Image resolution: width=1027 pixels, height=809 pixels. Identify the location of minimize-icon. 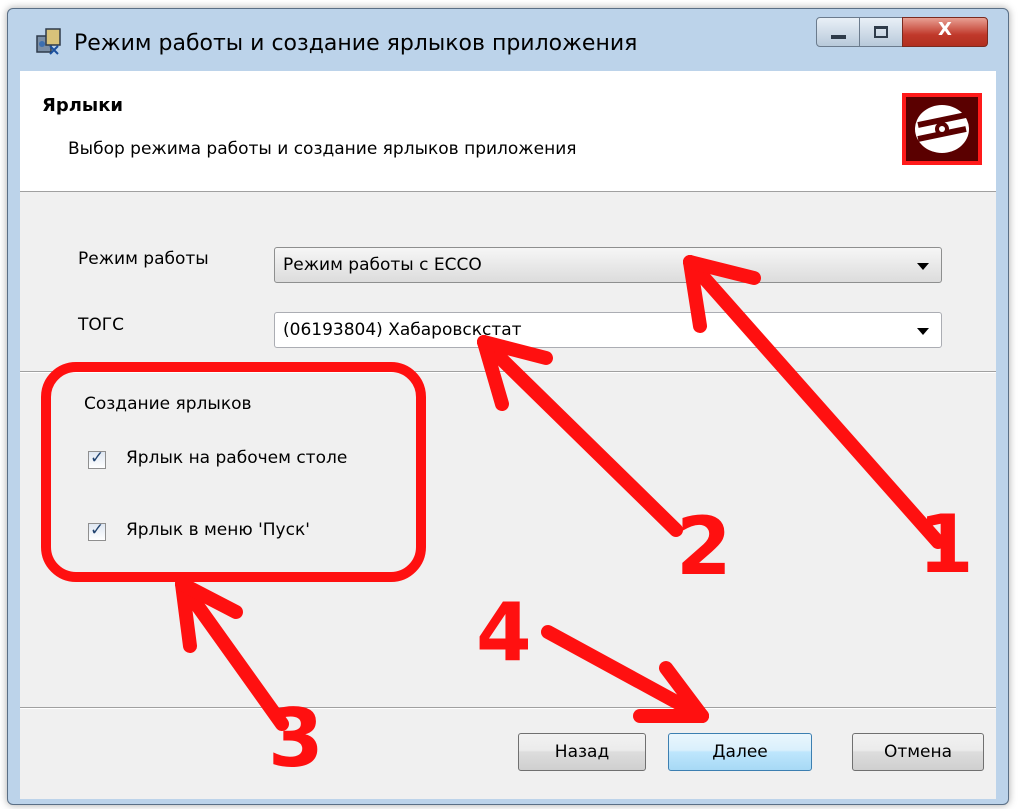
(838, 37).